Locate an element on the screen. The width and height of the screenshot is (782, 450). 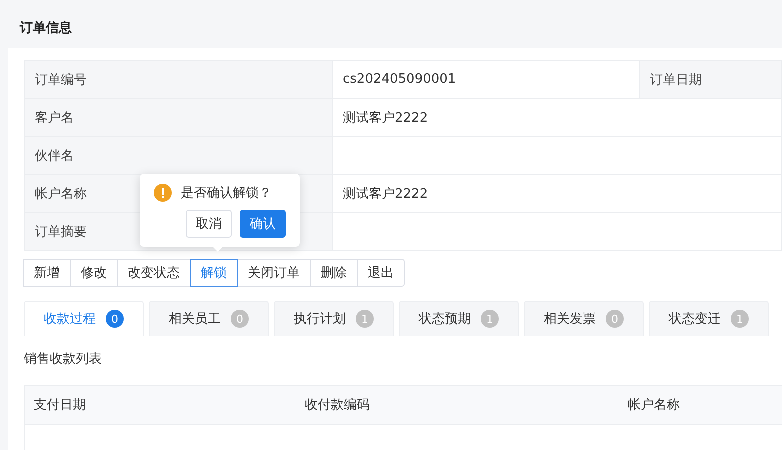
cancel-button: 取消 is located at coordinates (209, 224).